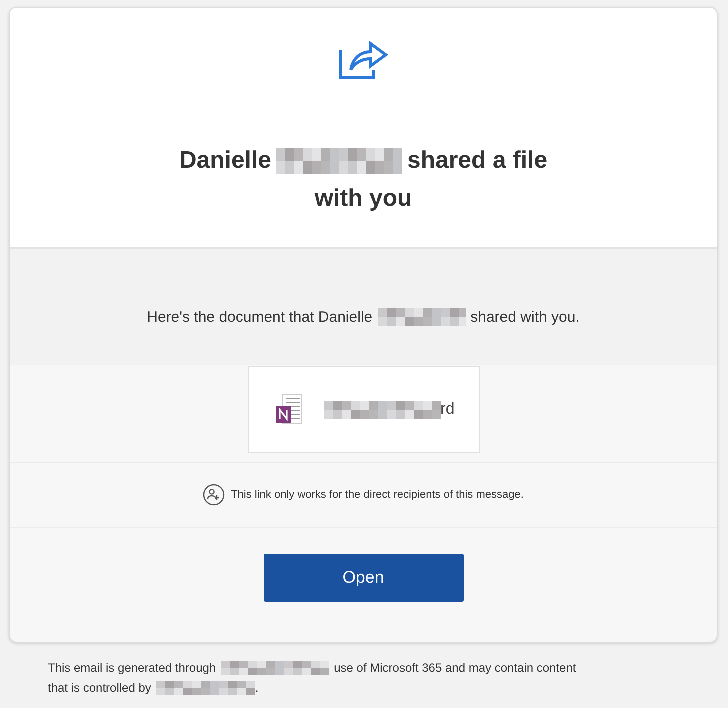 Image resolution: width=728 pixels, height=708 pixels. What do you see at coordinates (100, 688) in the screenshot?
I see `footer-text: that is controlled by` at bounding box center [100, 688].